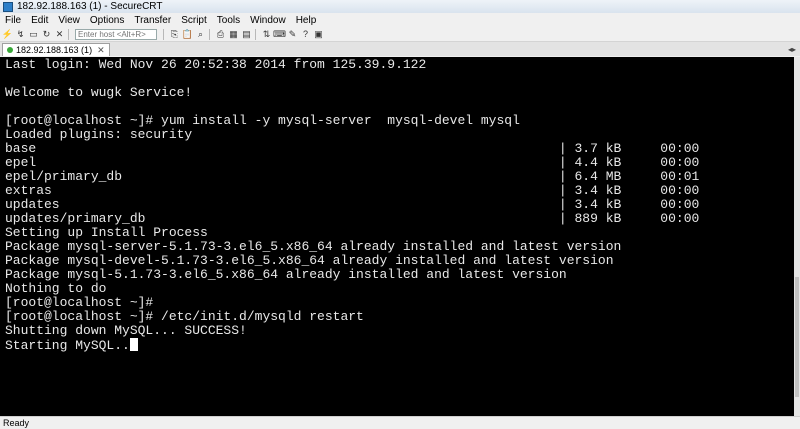 Image resolution: width=800 pixels, height=429 pixels. Describe the element at coordinates (352, 190) in the screenshot. I see `terminal-line: extras | 3.4 kB 00:00` at that location.